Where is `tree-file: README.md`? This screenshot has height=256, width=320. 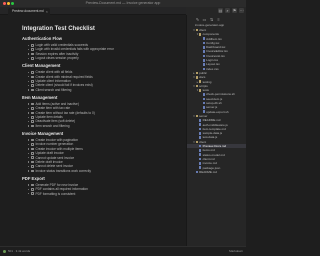 tree-file: README.md is located at coordinates (216, 172).